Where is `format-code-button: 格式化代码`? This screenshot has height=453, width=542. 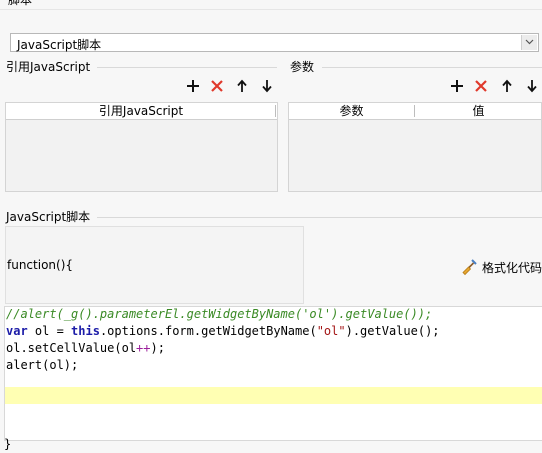 format-code-button: 格式化代码 is located at coordinates (501, 267).